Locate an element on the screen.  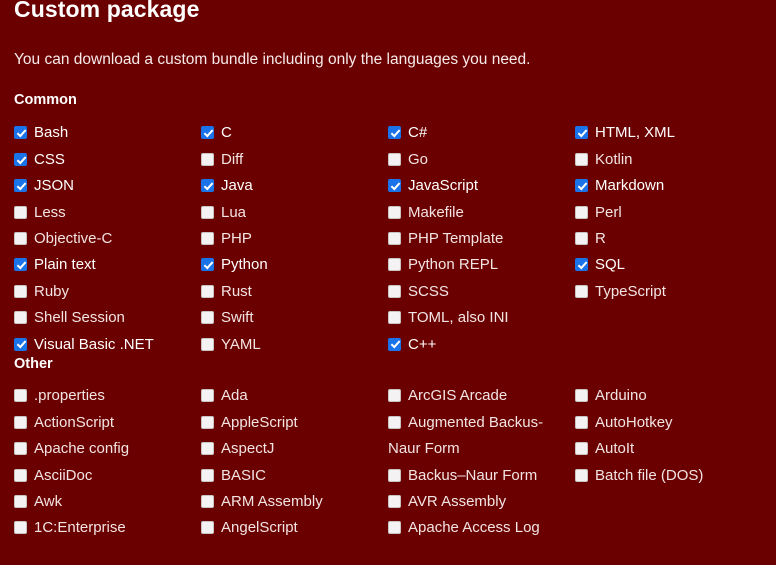
language-checkbox-item: AutoIt is located at coordinates (668, 449).